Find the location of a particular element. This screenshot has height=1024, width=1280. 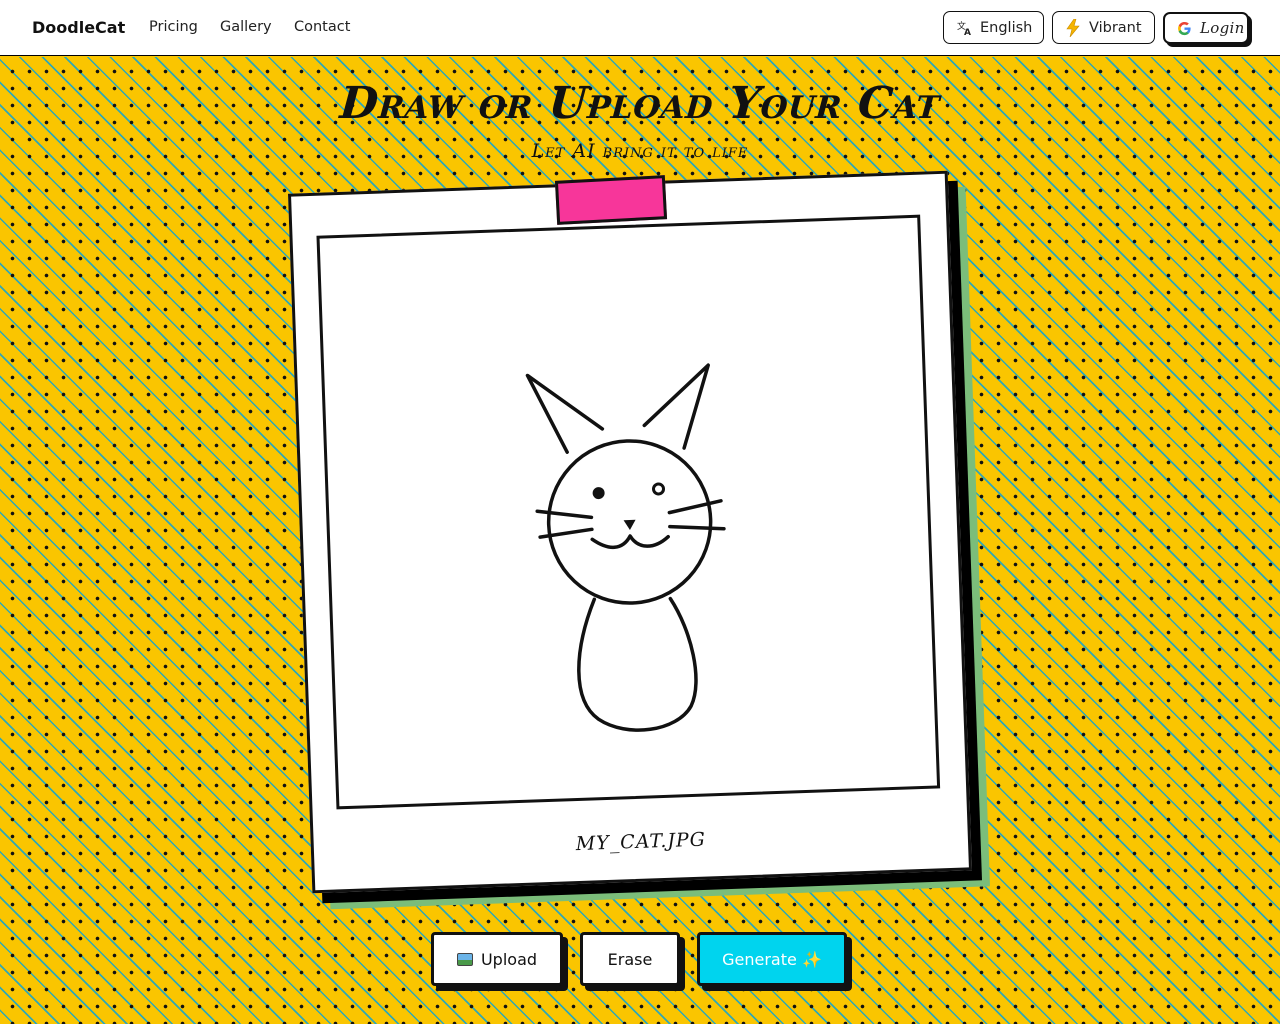

erase-button: Erase is located at coordinates (630, 959).